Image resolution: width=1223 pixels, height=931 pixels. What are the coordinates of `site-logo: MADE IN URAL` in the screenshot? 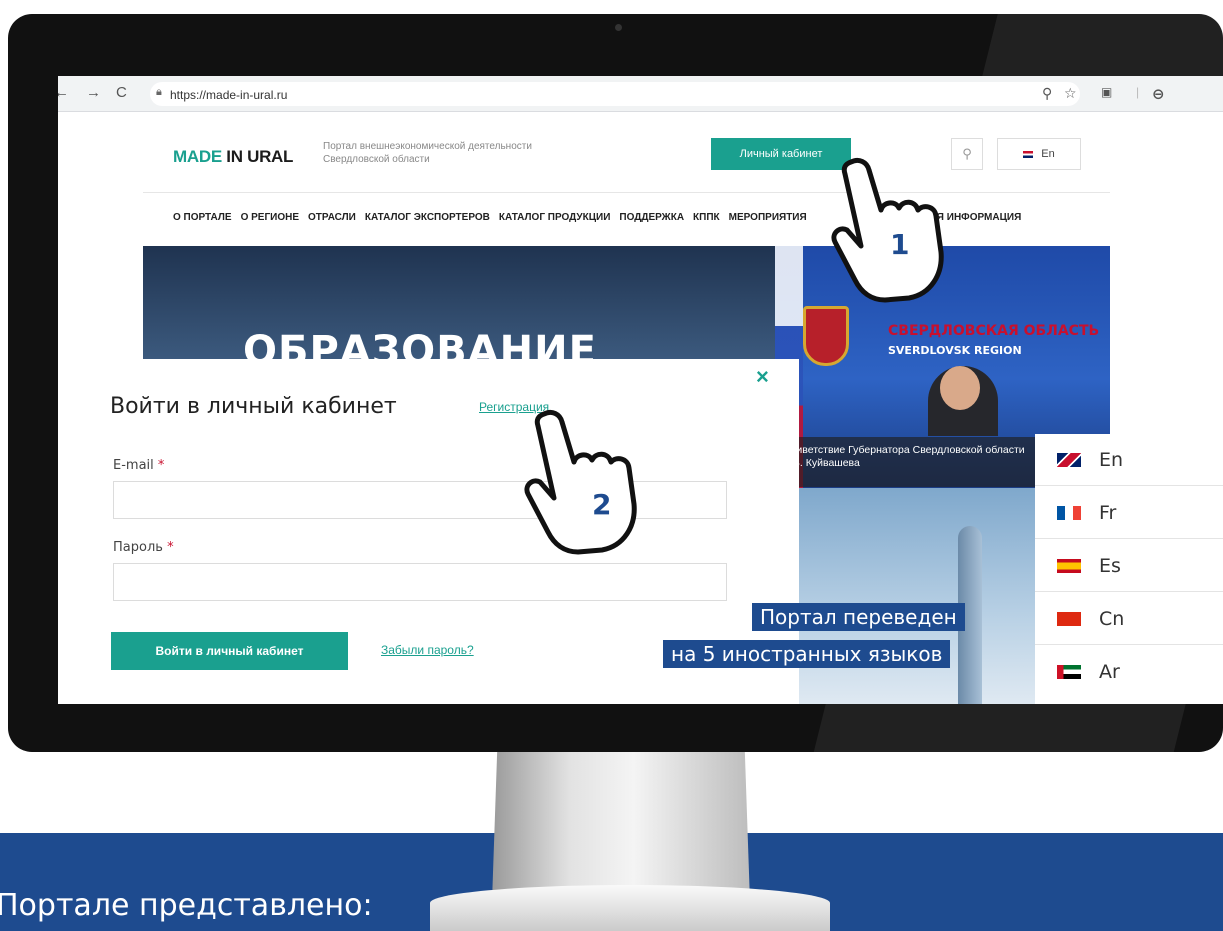 It's located at (233, 157).